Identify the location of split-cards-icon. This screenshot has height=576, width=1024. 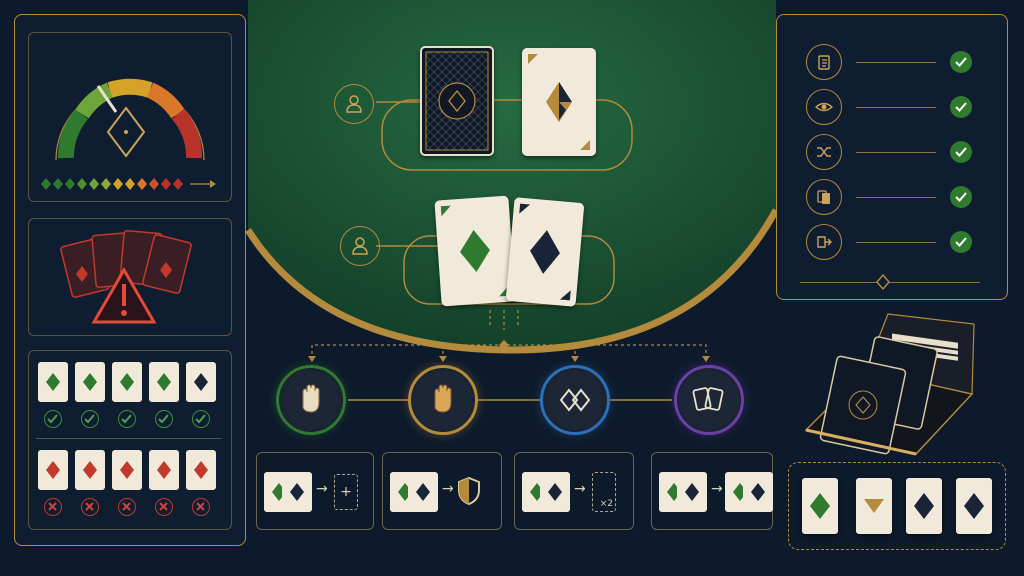
(708, 399).